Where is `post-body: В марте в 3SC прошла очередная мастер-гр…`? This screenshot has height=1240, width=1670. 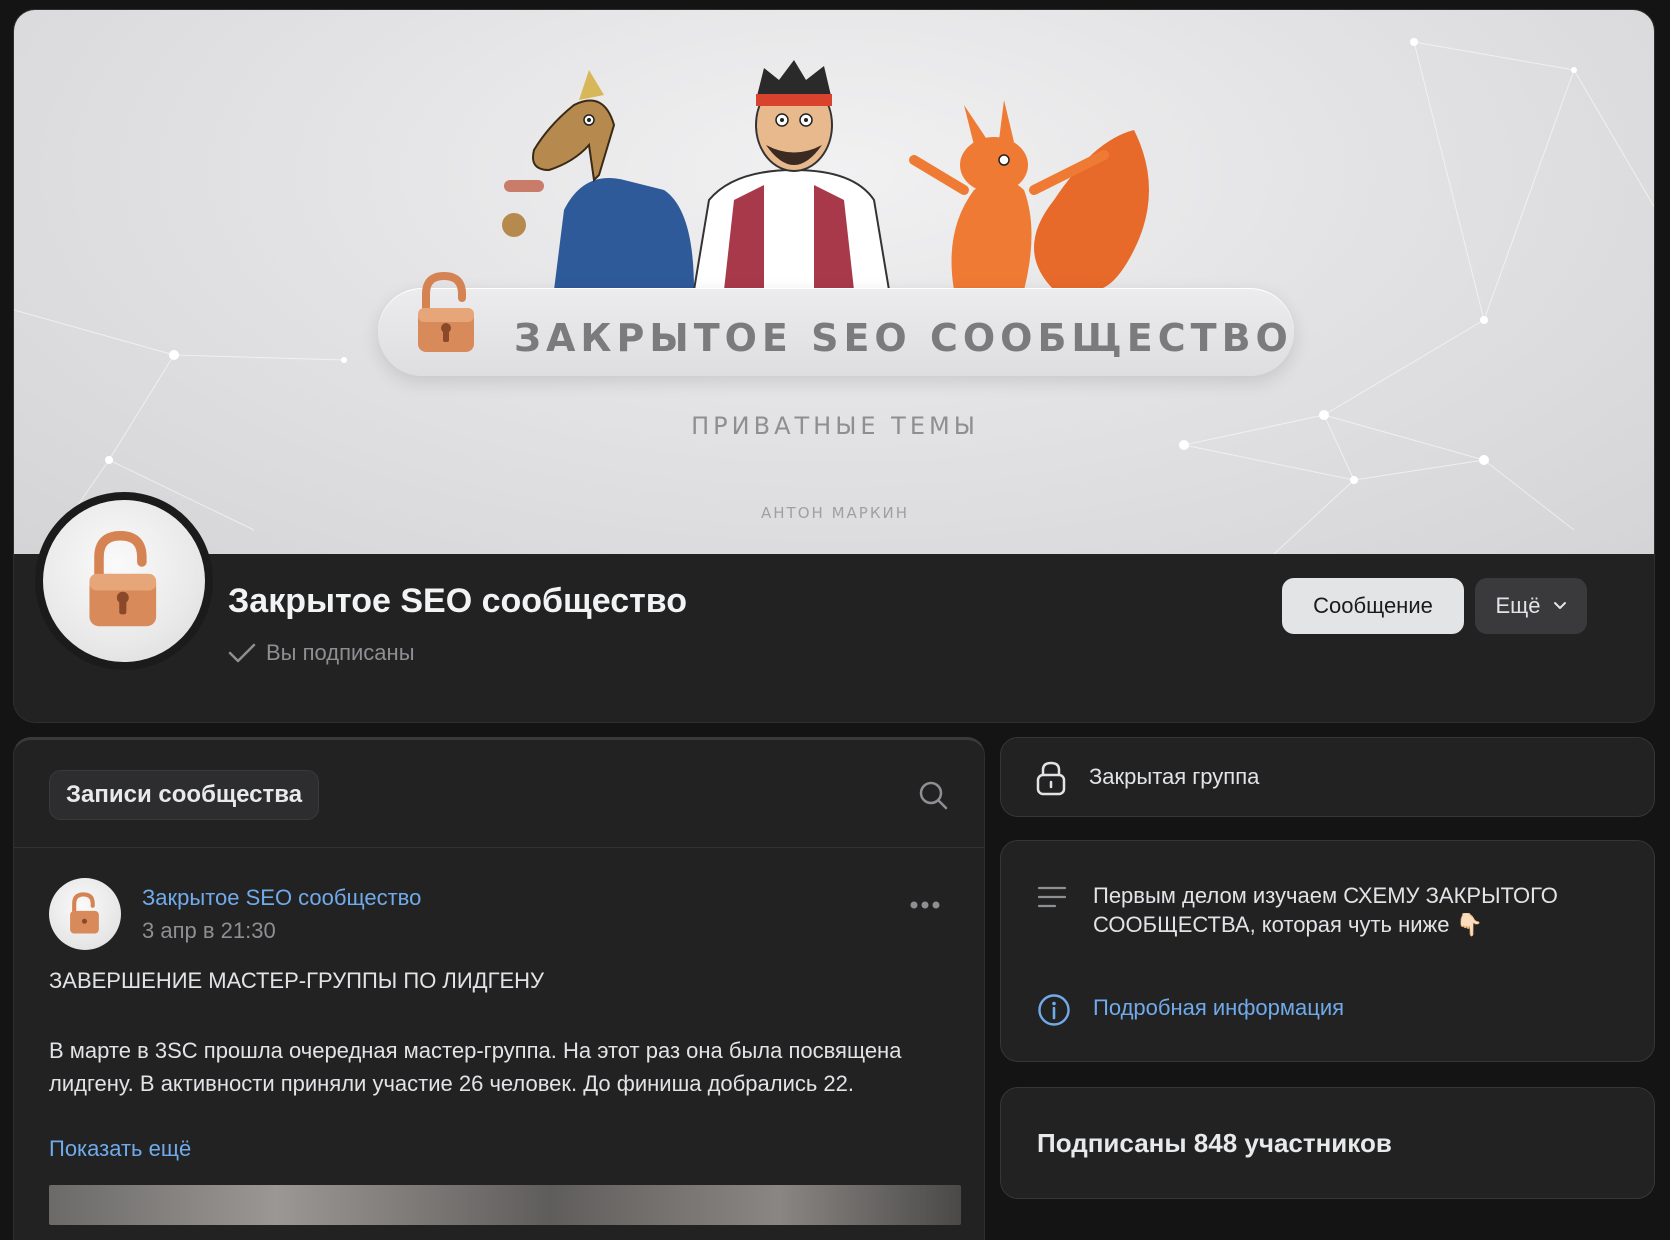
post-body: В марте в 3SC прошла очередная мастер-гр… is located at coordinates (475, 1067).